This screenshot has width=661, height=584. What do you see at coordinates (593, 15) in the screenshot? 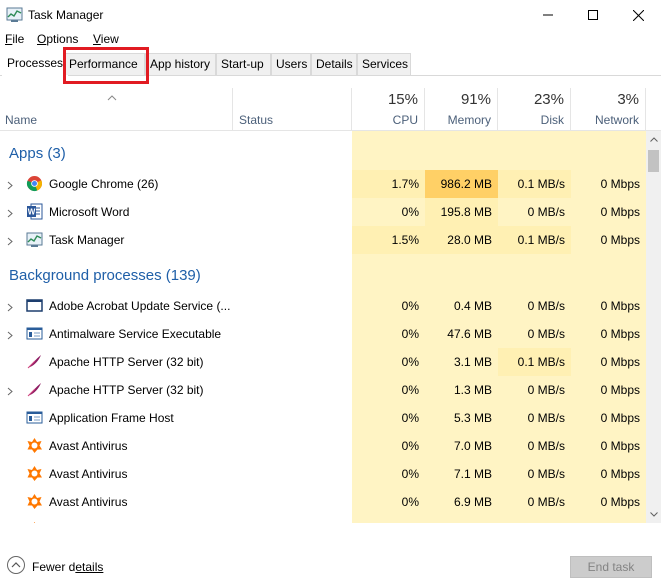
I see `maximize-button` at bounding box center [593, 15].